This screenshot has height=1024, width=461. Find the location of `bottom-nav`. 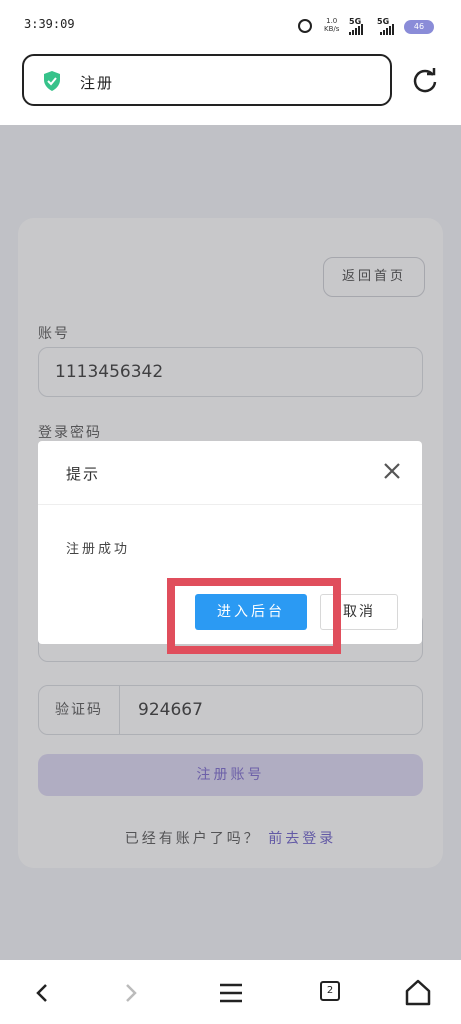

bottom-nav is located at coordinates (230, 992).